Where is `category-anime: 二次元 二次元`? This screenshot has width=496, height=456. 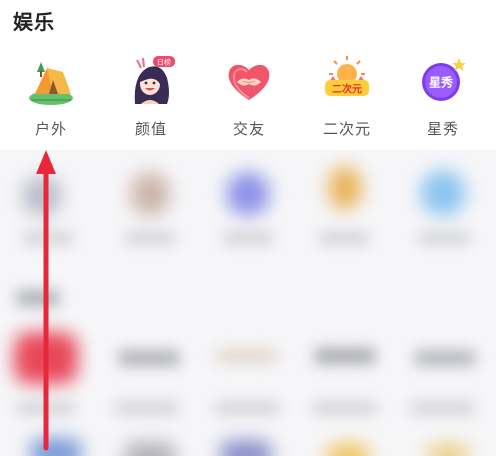 category-anime: 二次元 二次元 is located at coordinates (345, 100).